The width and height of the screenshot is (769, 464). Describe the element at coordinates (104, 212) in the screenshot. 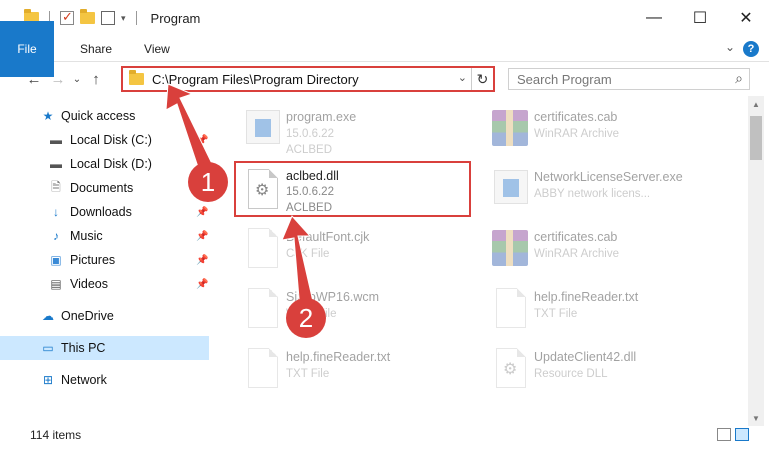

I see `nav-item-downloads: ↓ Downloads 📌` at that location.